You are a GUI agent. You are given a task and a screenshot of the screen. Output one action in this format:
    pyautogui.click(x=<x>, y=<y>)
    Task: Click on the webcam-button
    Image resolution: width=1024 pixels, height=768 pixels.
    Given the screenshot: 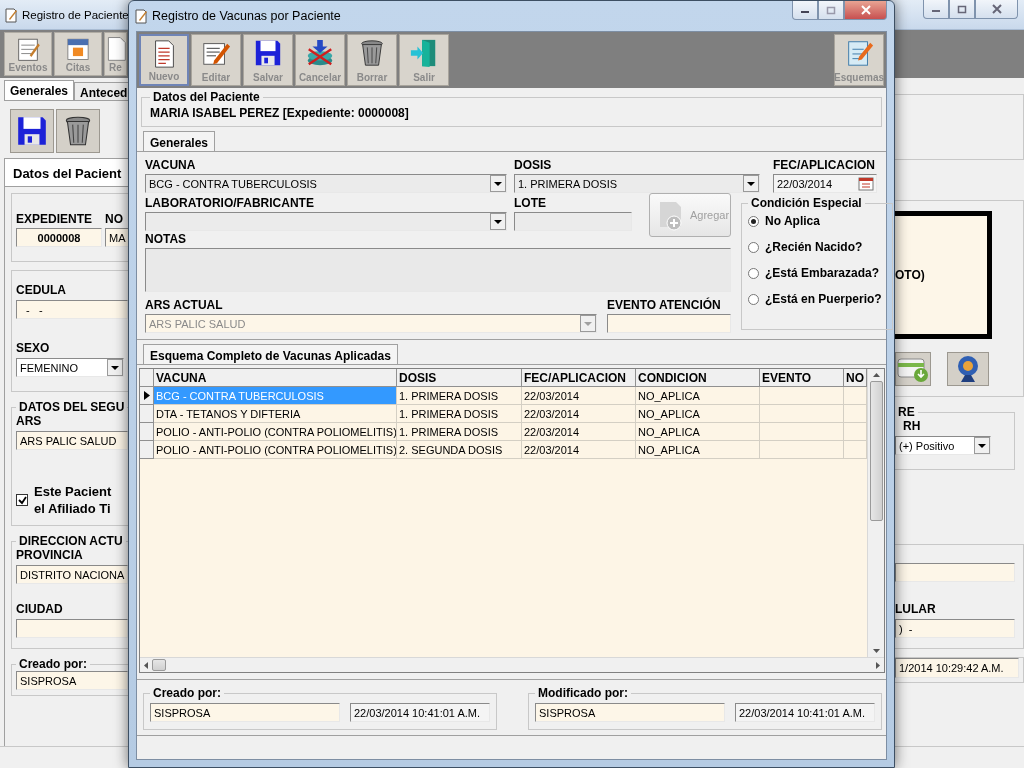 What is the action you would take?
    pyautogui.click(x=968, y=369)
    